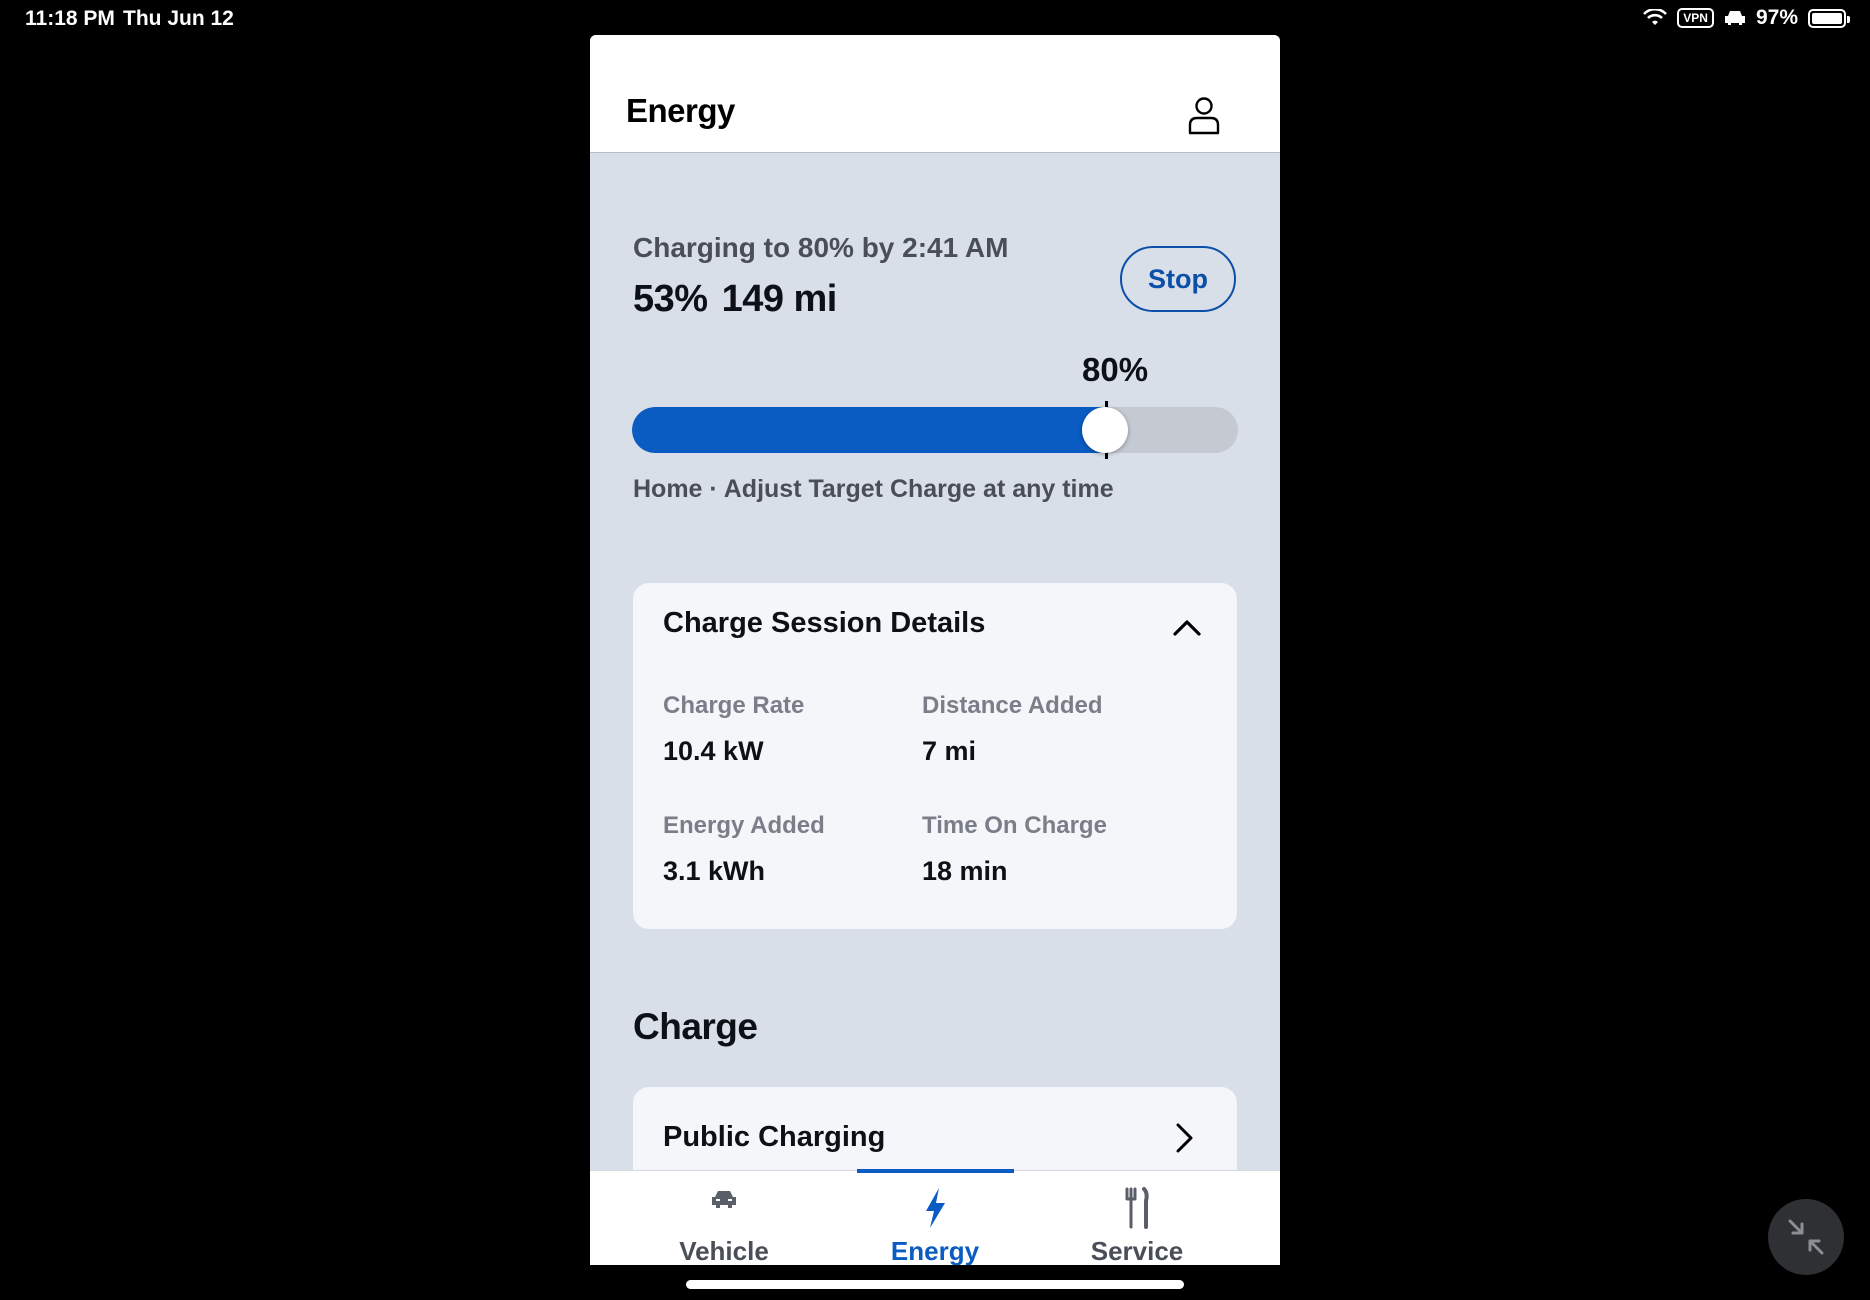 The image size is (1870, 1300). What do you see at coordinates (713, 751) in the screenshot?
I see `charge-rate-value: 10.4 kW` at bounding box center [713, 751].